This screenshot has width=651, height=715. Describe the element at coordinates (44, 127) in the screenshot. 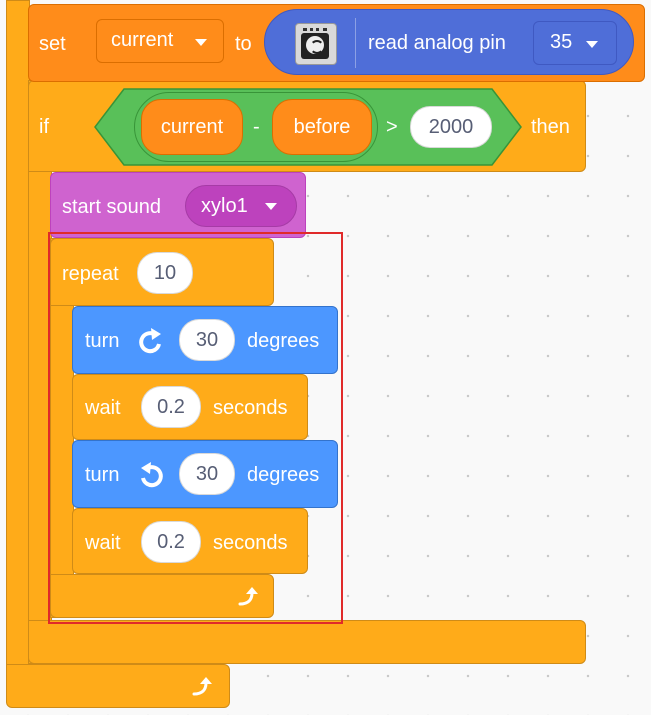

I see `if-label: if` at that location.